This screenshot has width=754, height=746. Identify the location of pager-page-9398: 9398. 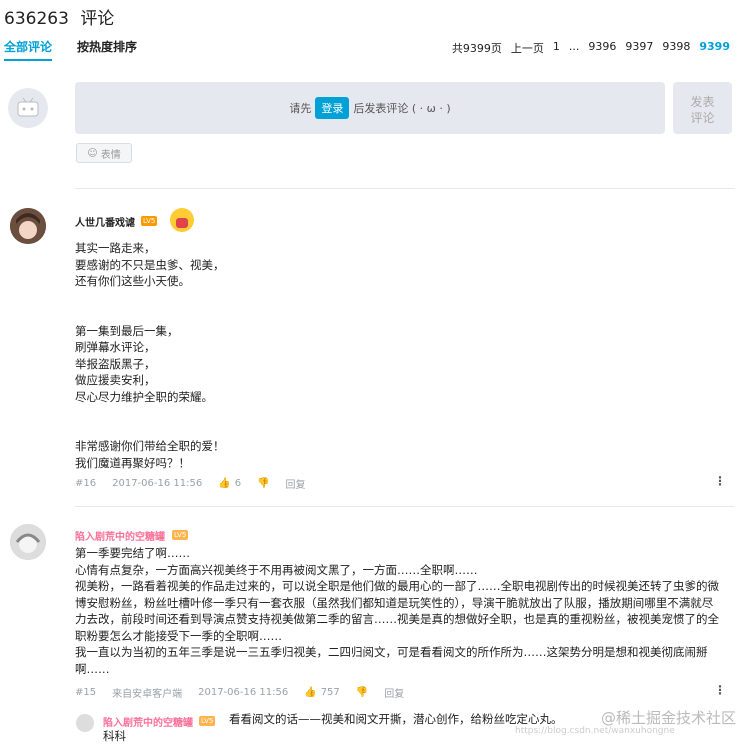
(676, 48).